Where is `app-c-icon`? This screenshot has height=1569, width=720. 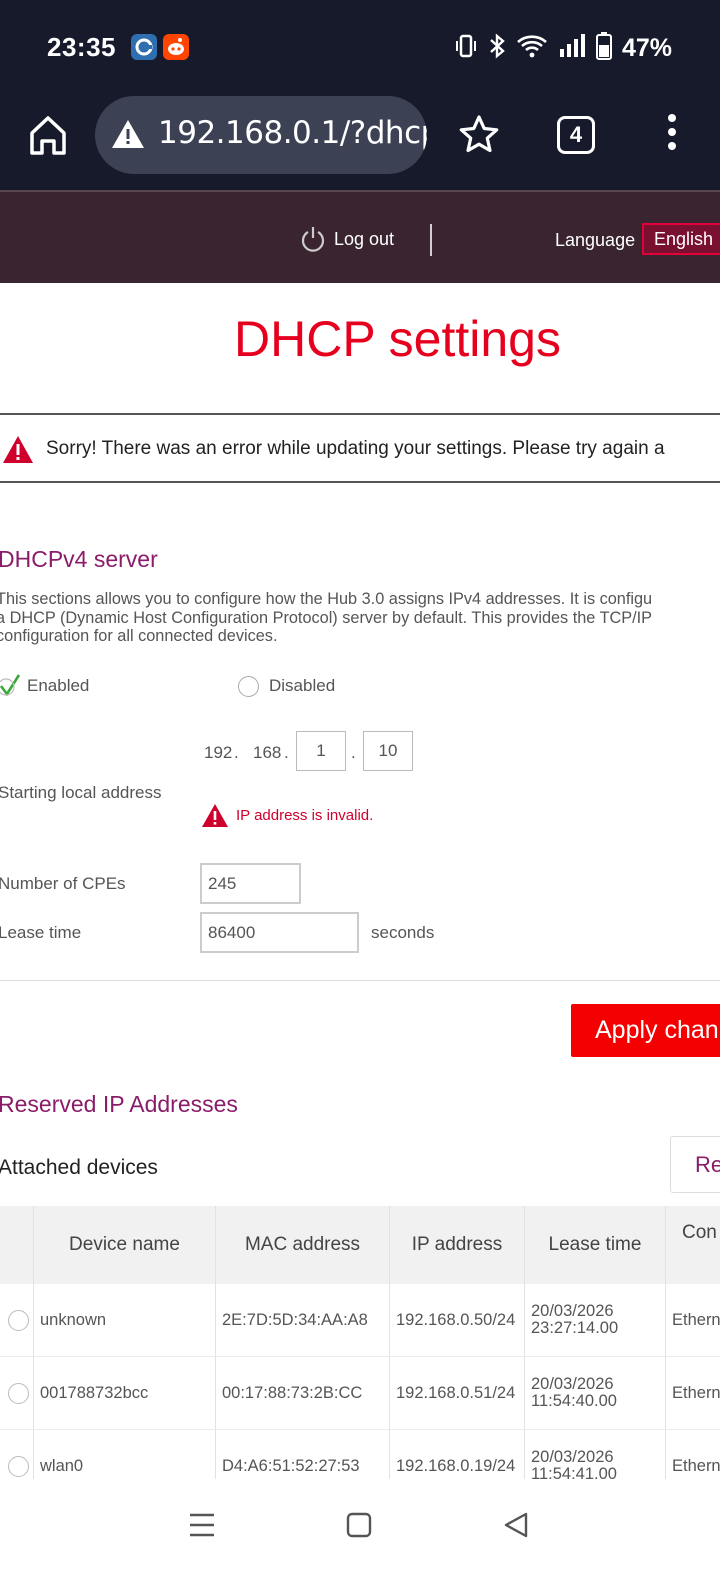
app-c-icon is located at coordinates (144, 47).